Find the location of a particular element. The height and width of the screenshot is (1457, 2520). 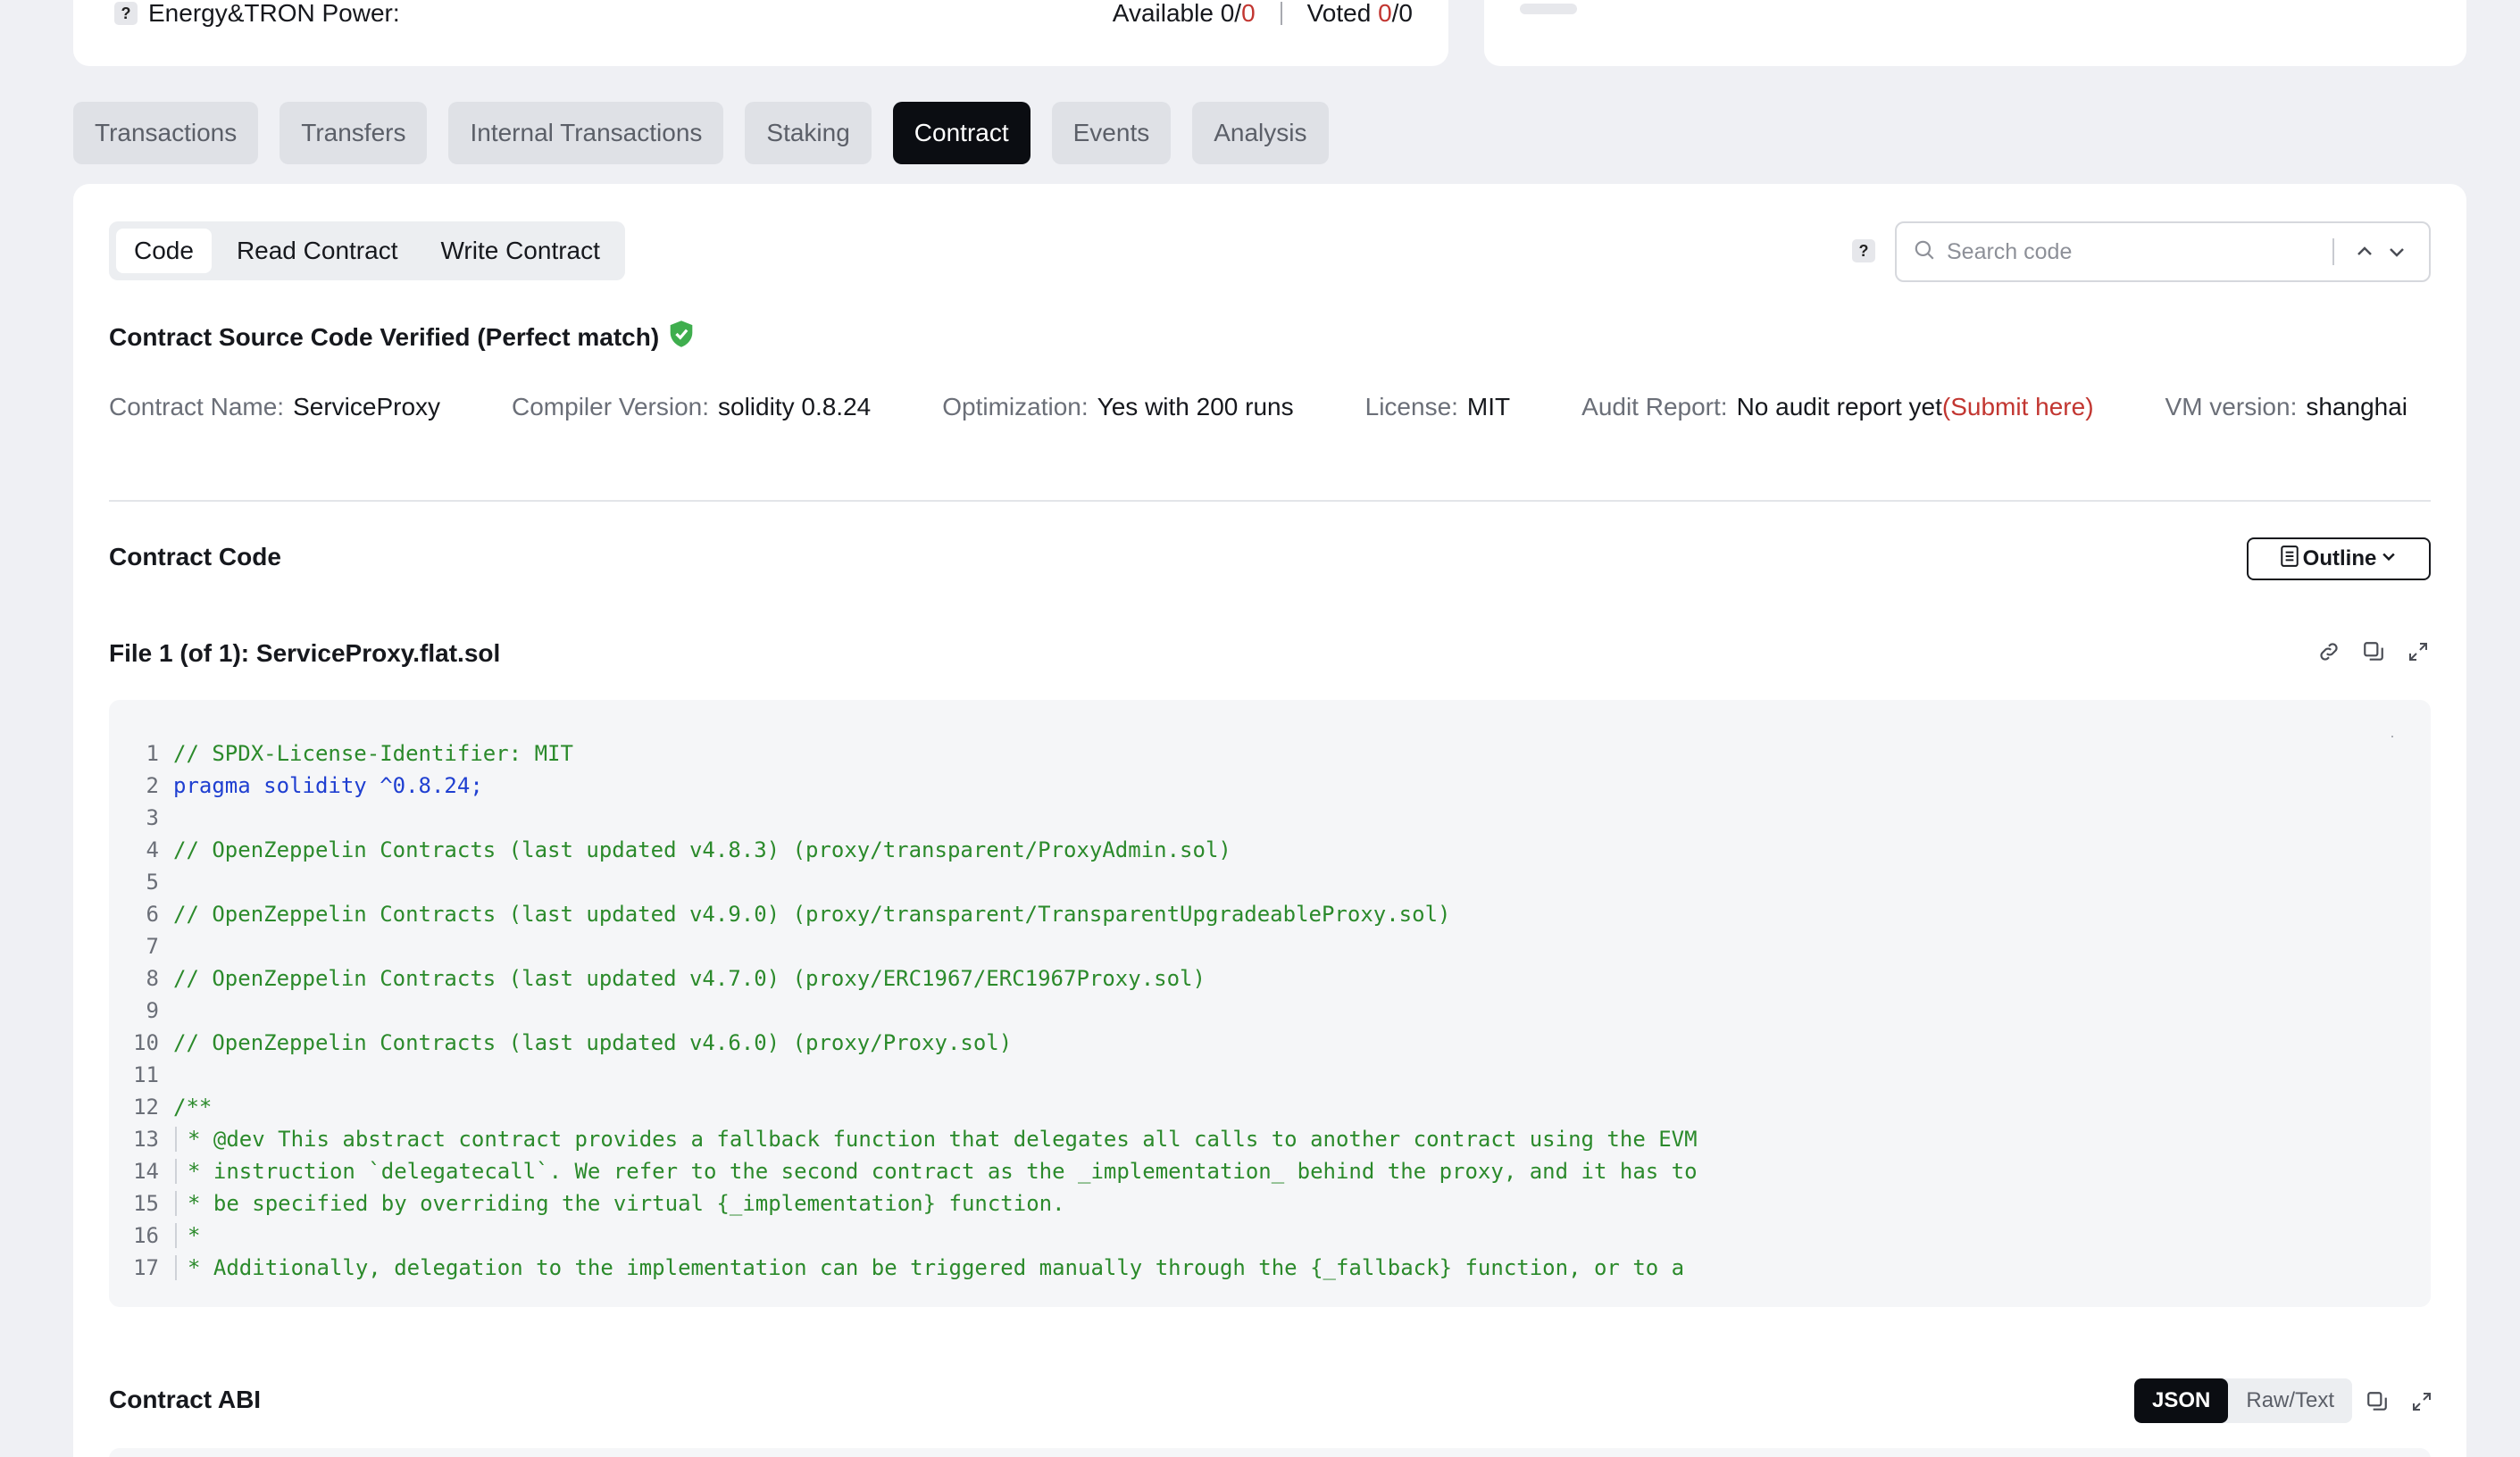

abi-json-option: JSON is located at coordinates (2181, 1400).